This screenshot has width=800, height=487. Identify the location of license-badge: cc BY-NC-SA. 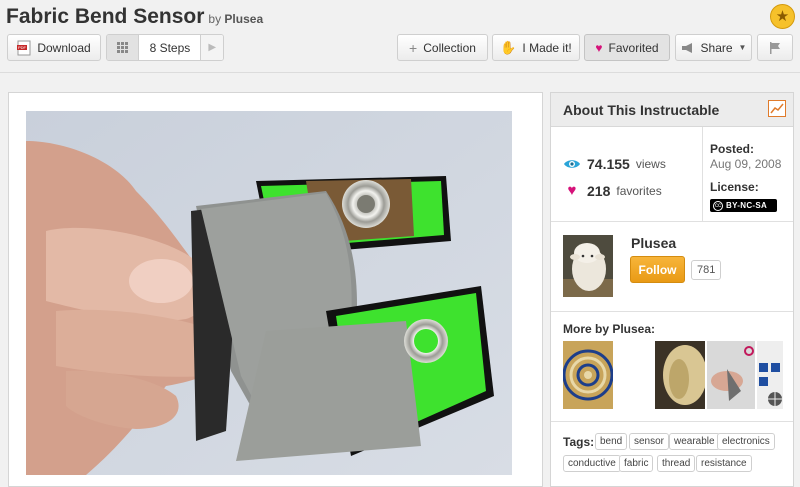
(743, 205).